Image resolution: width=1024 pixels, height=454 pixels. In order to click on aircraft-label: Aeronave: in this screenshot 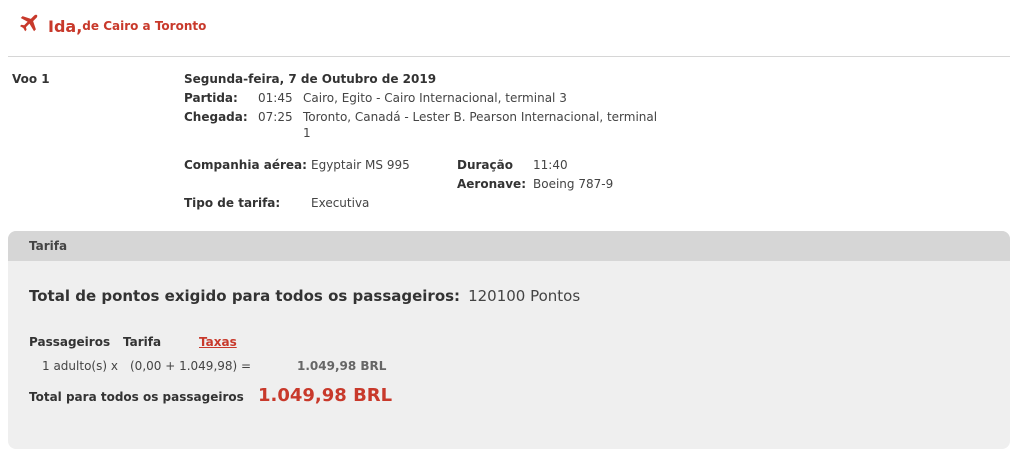, I will do `click(491, 184)`.